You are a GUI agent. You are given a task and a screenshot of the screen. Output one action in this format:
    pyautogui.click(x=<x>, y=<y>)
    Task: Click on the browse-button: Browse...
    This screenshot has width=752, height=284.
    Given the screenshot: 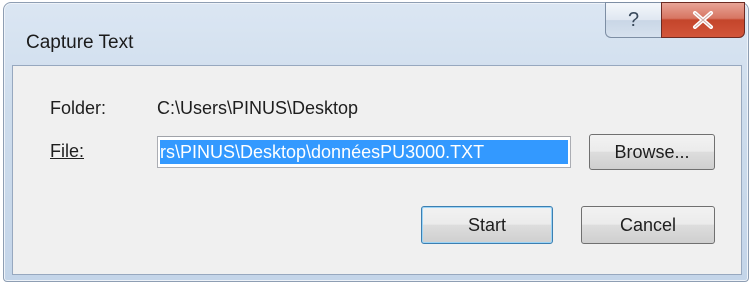 What is the action you would take?
    pyautogui.click(x=652, y=152)
    